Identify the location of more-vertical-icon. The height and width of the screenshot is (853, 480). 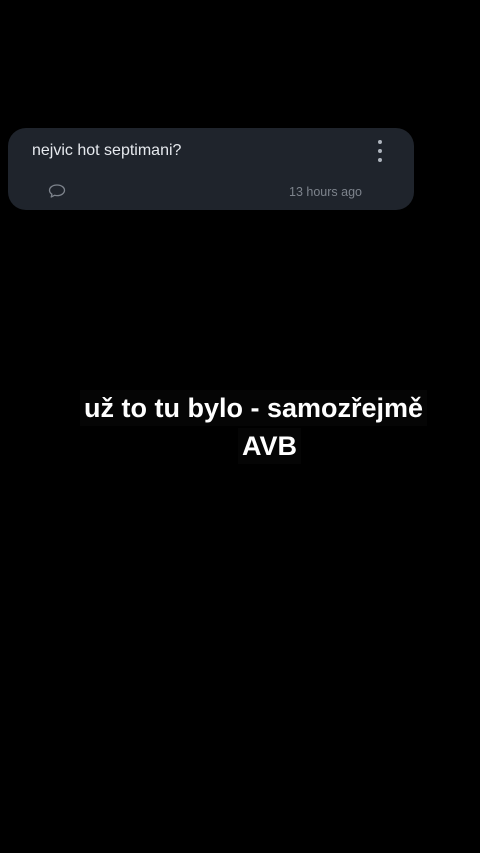
(380, 142).